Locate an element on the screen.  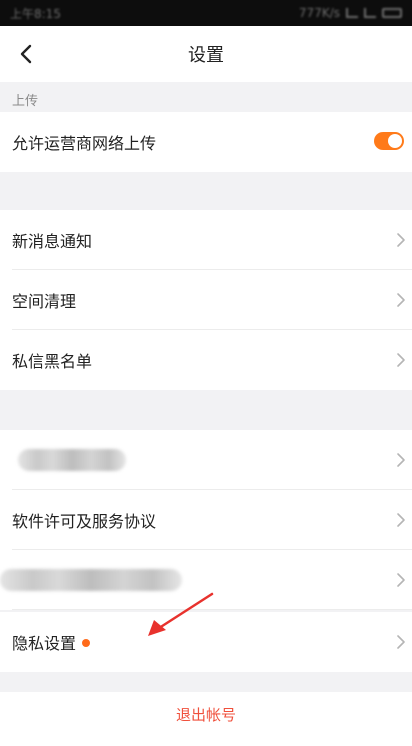
row-privacy-settings: 隐私设置 is located at coordinates (206, 642).